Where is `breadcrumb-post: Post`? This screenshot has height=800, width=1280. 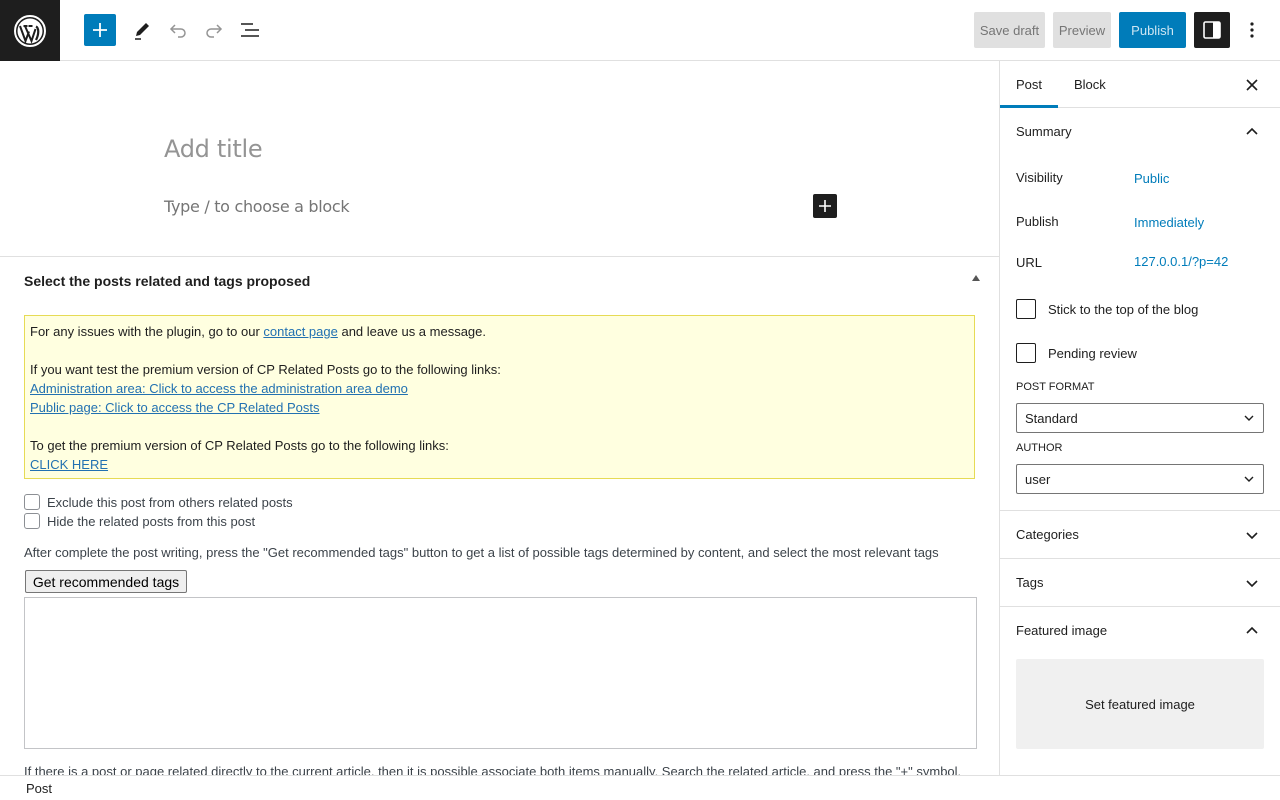
breadcrumb-post: Post is located at coordinates (39, 788).